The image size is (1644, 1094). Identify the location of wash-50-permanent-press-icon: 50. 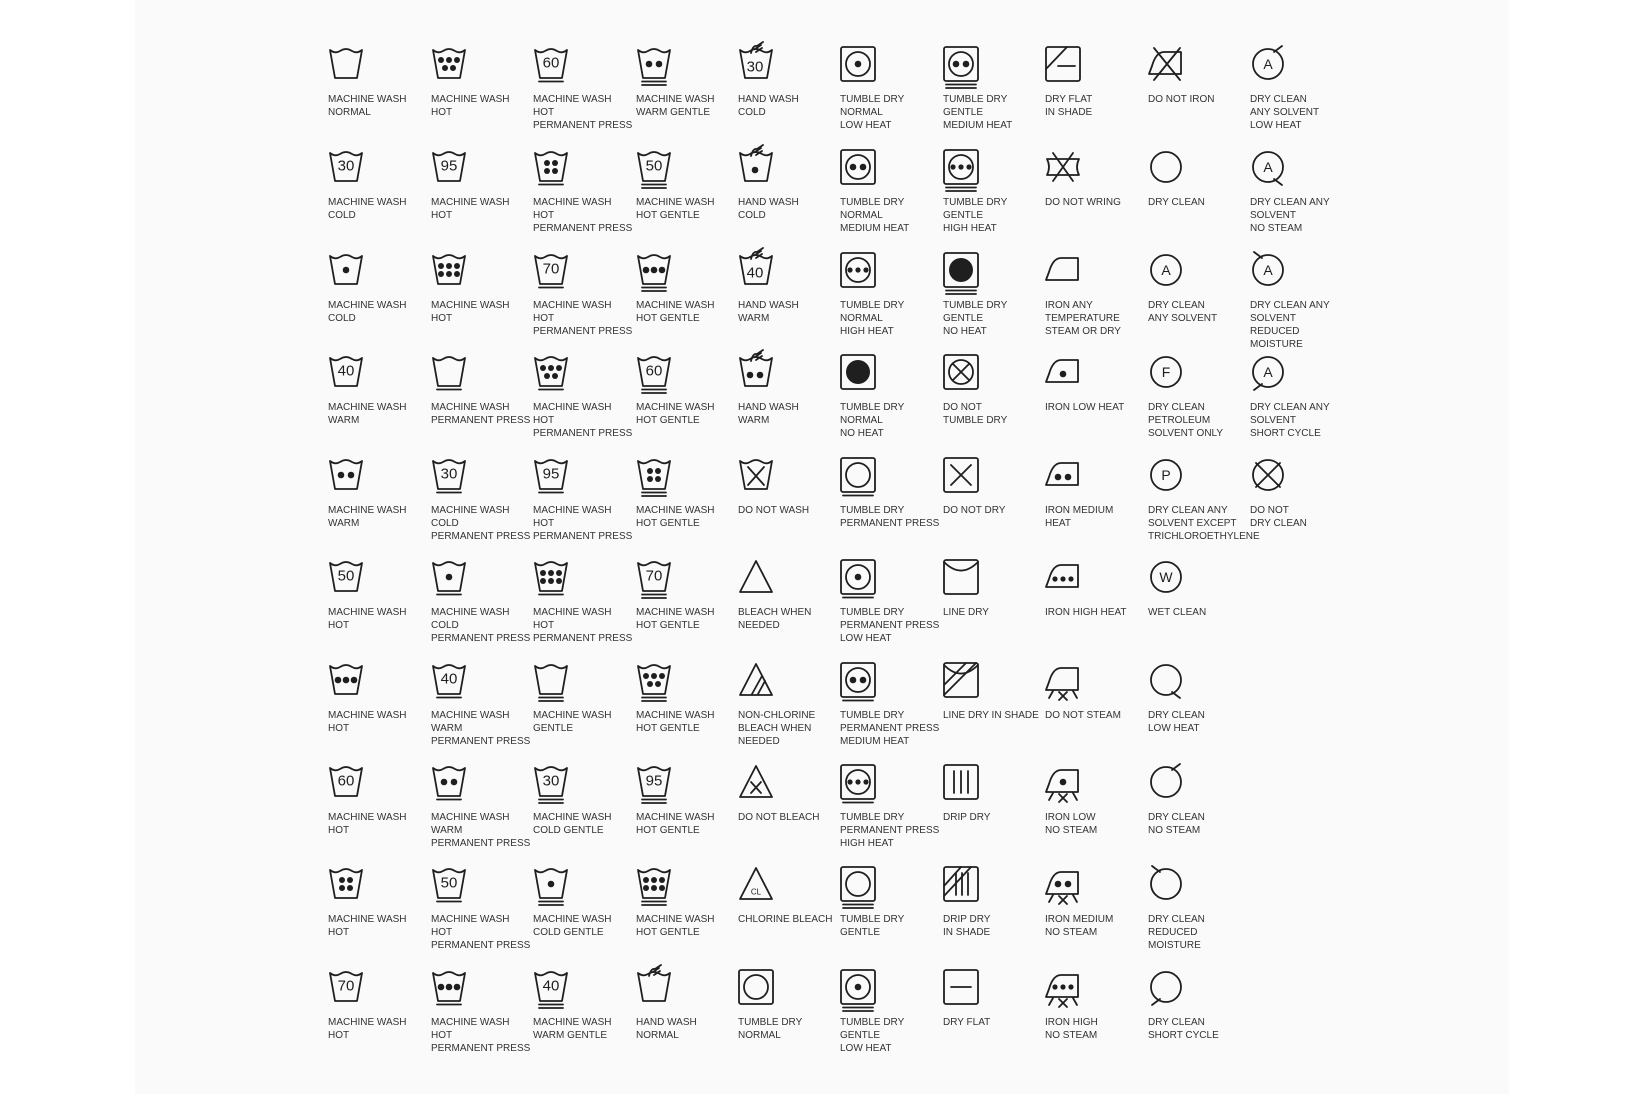
(449, 884).